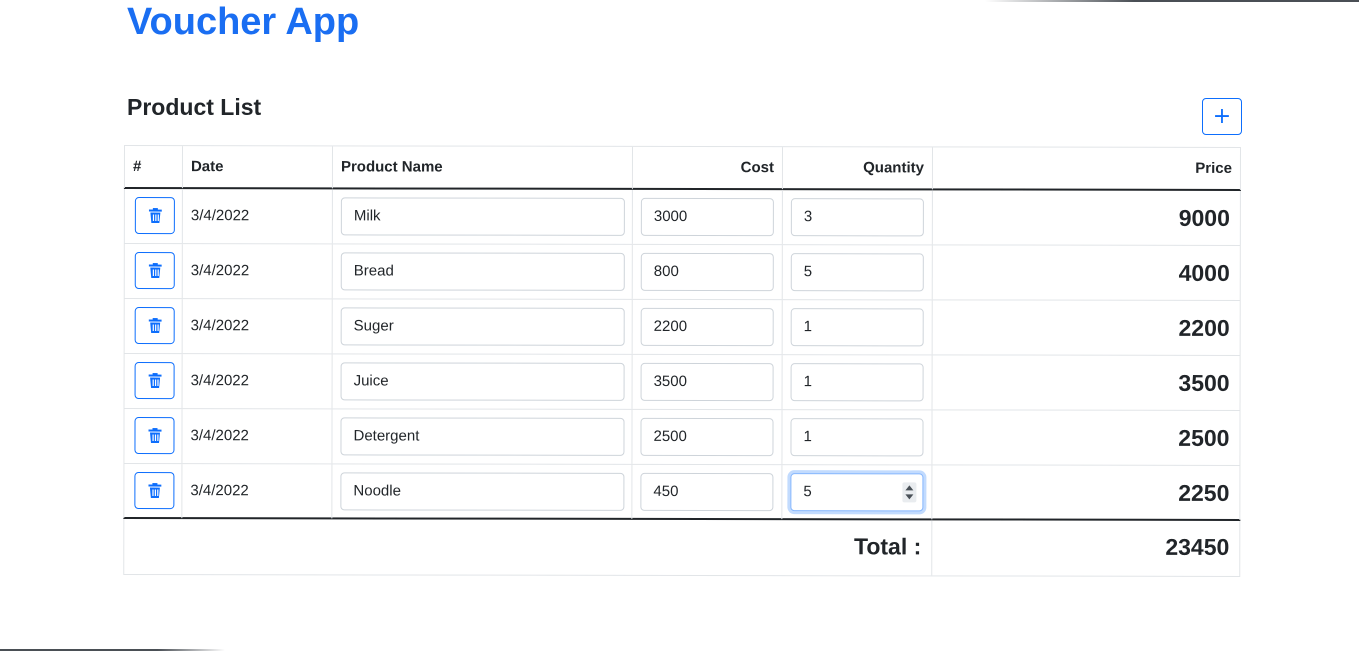 The image size is (1359, 652). I want to click on product-name-input: Bread, so click(482, 271).